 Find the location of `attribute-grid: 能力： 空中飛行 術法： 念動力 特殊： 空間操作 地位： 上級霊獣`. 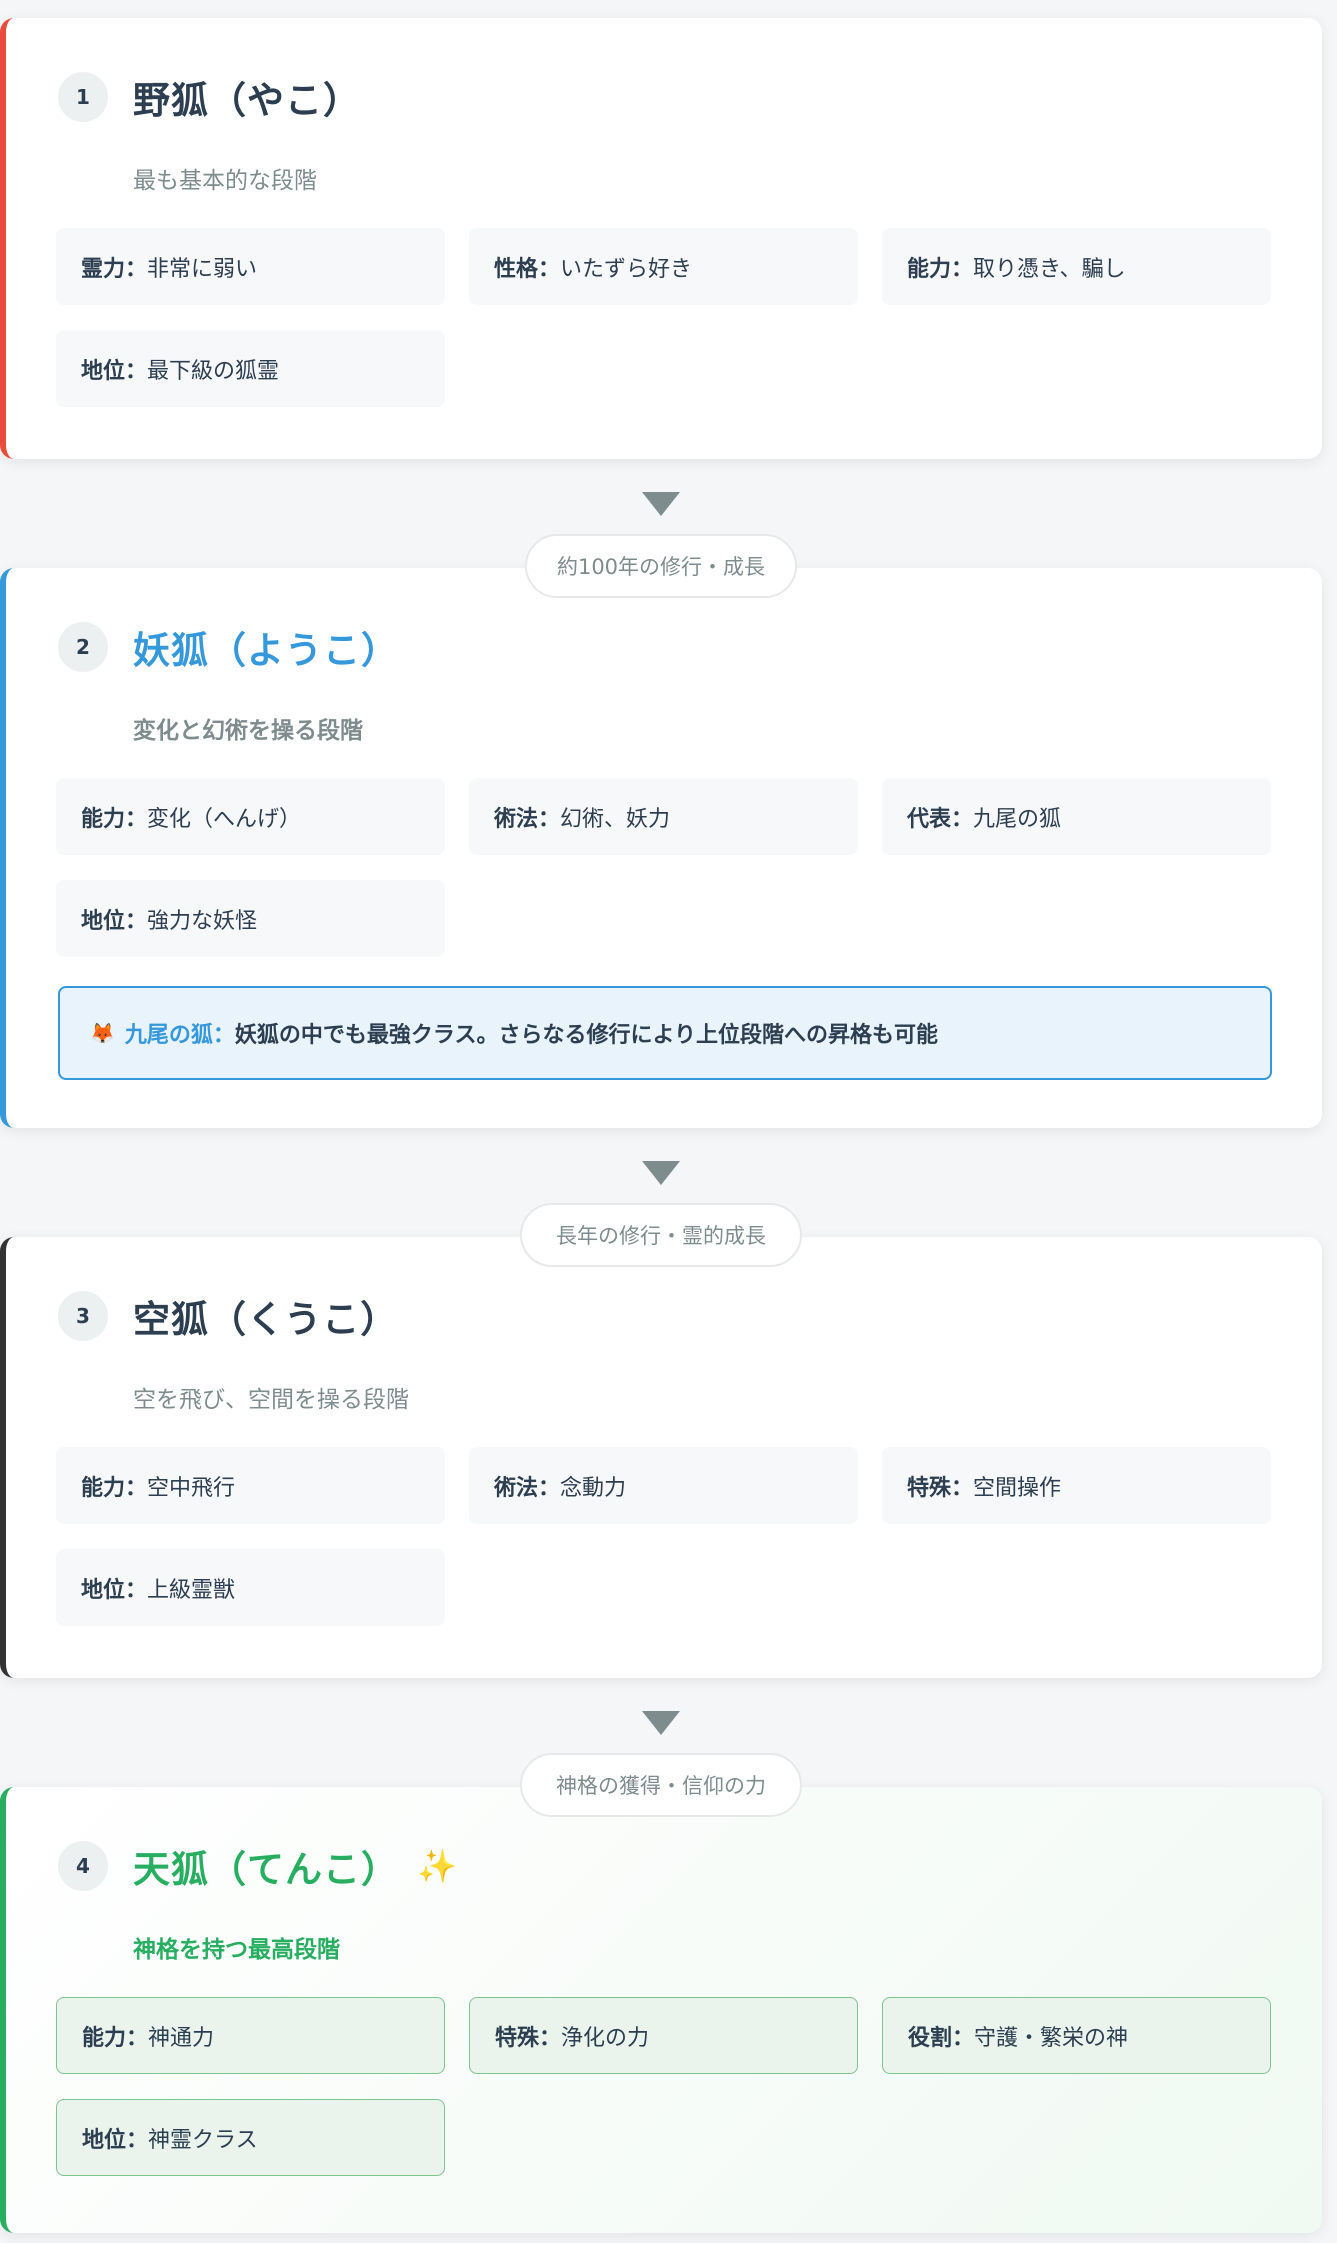

attribute-grid: 能力： 空中飛行 術法： 念動力 特殊： 空間操作 地位： 上級霊獣 is located at coordinates (664, 1536).